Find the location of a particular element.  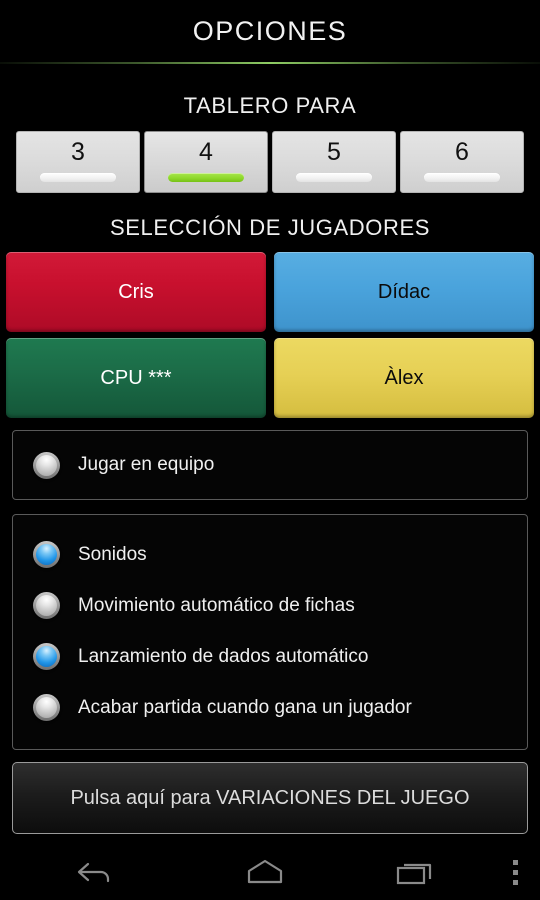

tab-indicator-pill-selected is located at coordinates (206, 177).